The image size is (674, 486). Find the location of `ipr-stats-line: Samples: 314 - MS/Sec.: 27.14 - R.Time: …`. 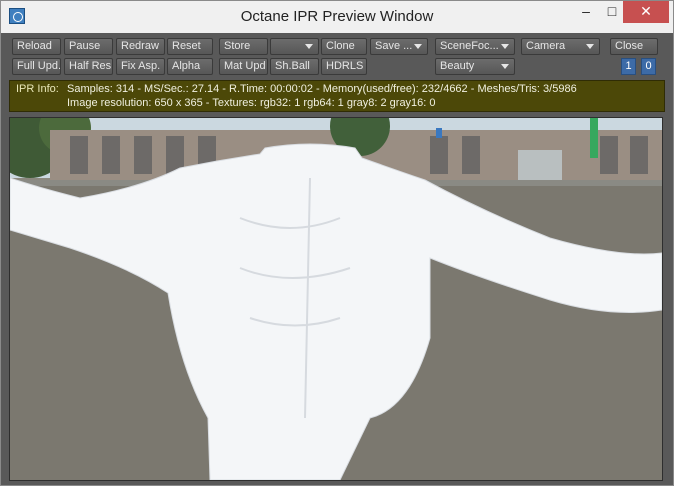

ipr-stats-line: Samples: 314 - MS/Sec.: 27.14 - R.Time: … is located at coordinates (322, 89).